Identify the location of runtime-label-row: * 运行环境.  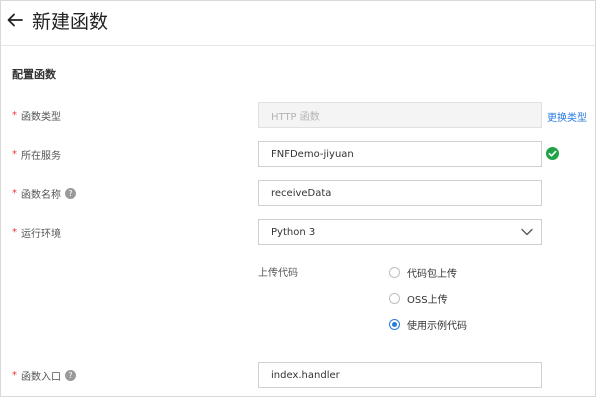
(36, 232).